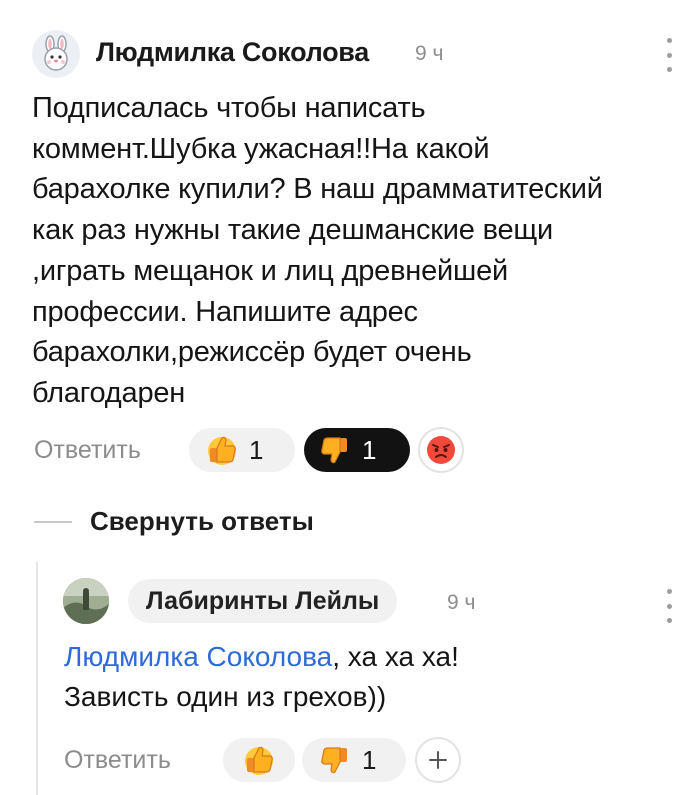 This screenshot has height=795, width=690. I want to click on collapse-replies-button: Свернуть ответы, so click(202, 521).